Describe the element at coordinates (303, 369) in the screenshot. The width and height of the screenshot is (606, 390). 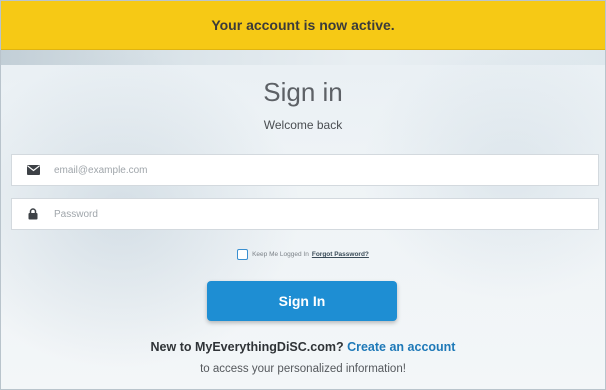
I see `access-info-text: to access your personalized information!` at that location.